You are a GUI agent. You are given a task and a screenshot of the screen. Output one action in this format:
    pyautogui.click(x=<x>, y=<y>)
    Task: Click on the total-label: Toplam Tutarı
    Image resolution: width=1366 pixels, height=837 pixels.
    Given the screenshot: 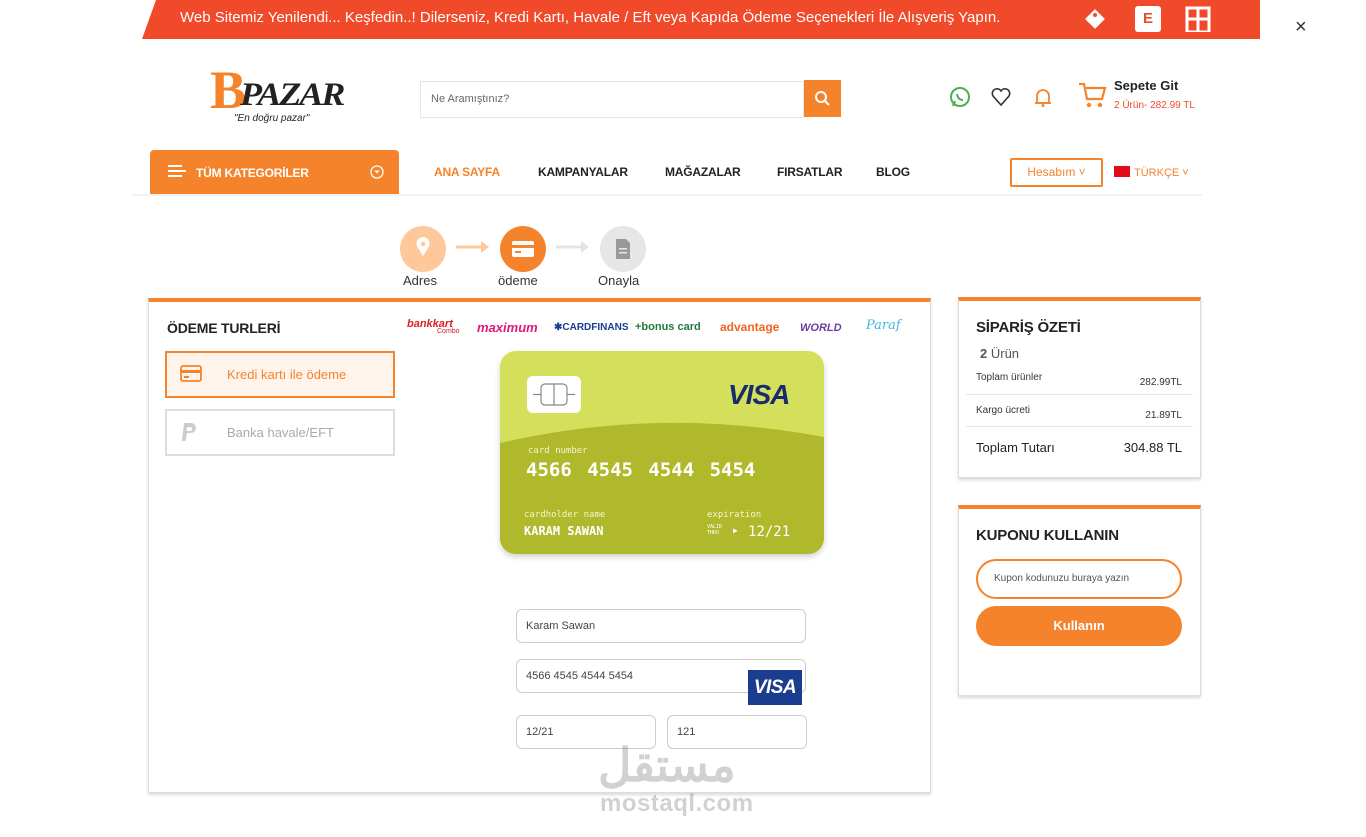 What is the action you would take?
    pyautogui.click(x=1015, y=447)
    